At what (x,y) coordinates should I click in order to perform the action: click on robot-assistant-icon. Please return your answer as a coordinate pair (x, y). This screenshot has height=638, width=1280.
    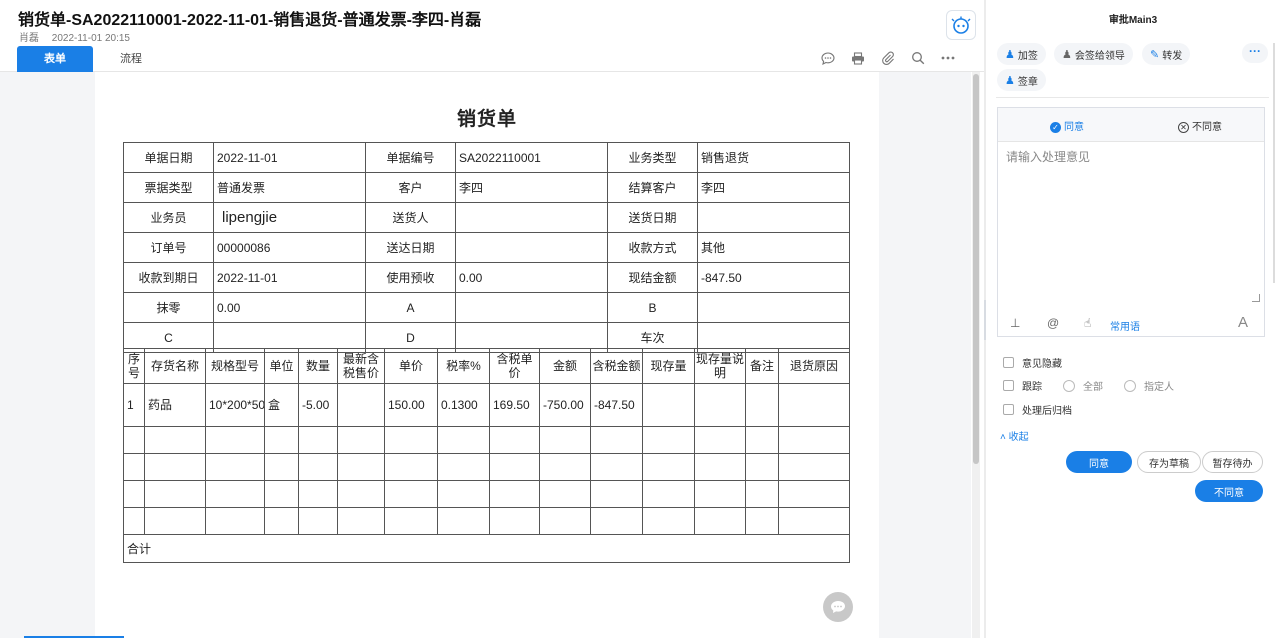
    Looking at the image, I should click on (961, 25).